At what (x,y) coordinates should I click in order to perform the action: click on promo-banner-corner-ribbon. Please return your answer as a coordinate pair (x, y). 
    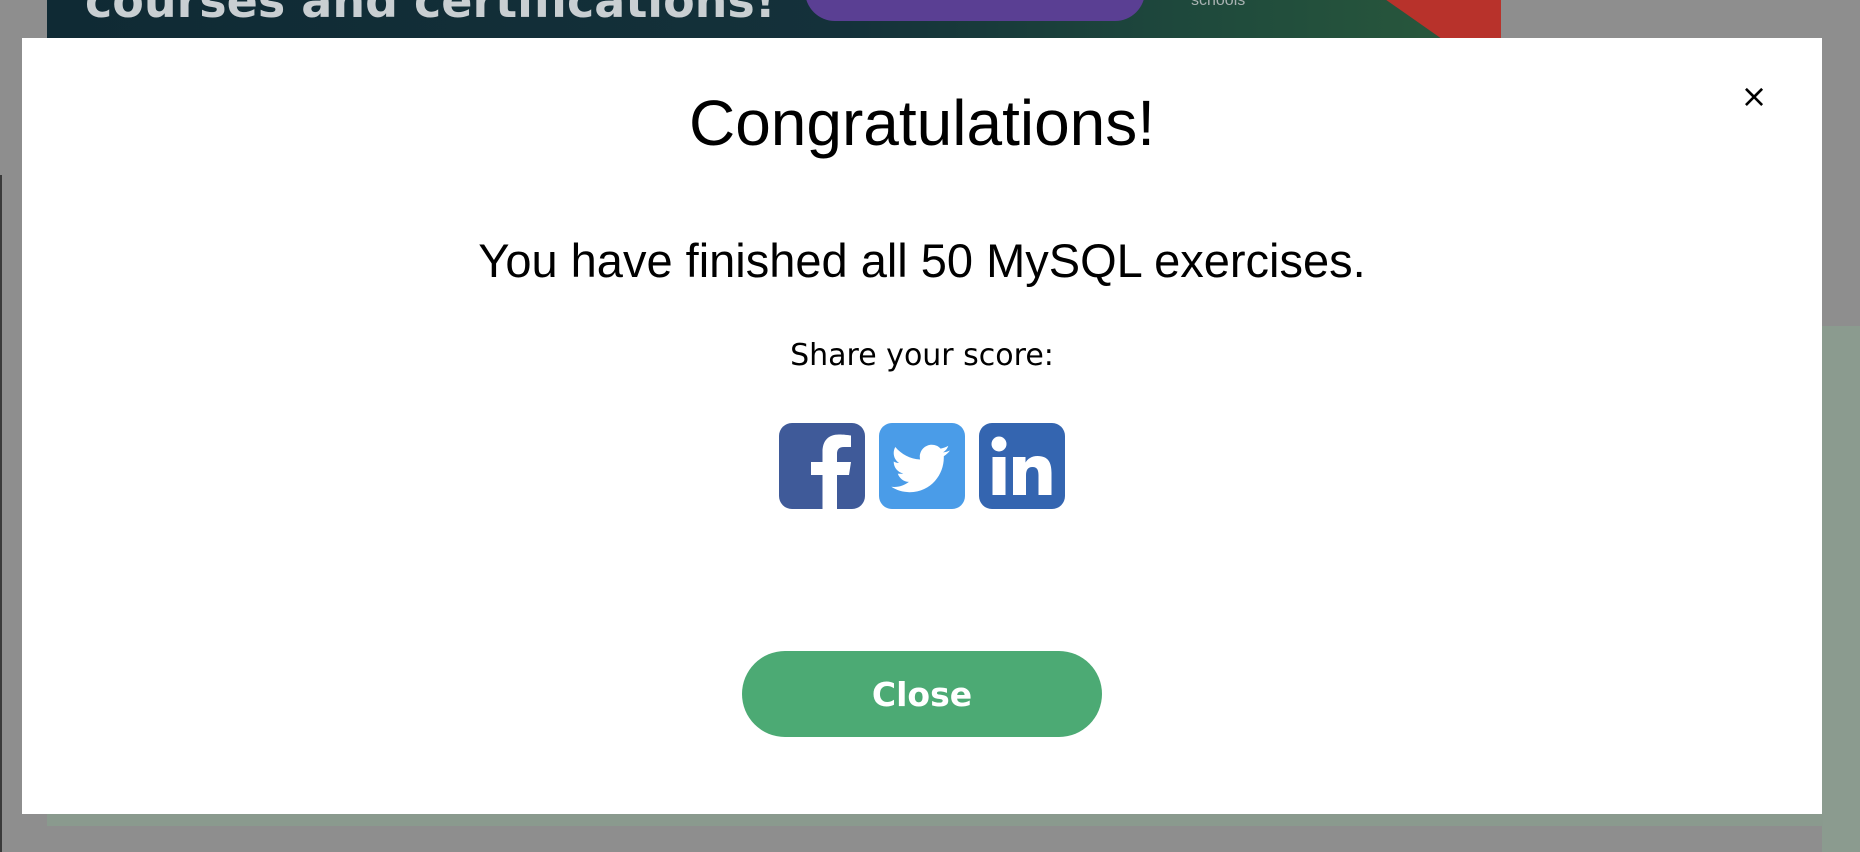
    Looking at the image, I should click on (1436, 20).